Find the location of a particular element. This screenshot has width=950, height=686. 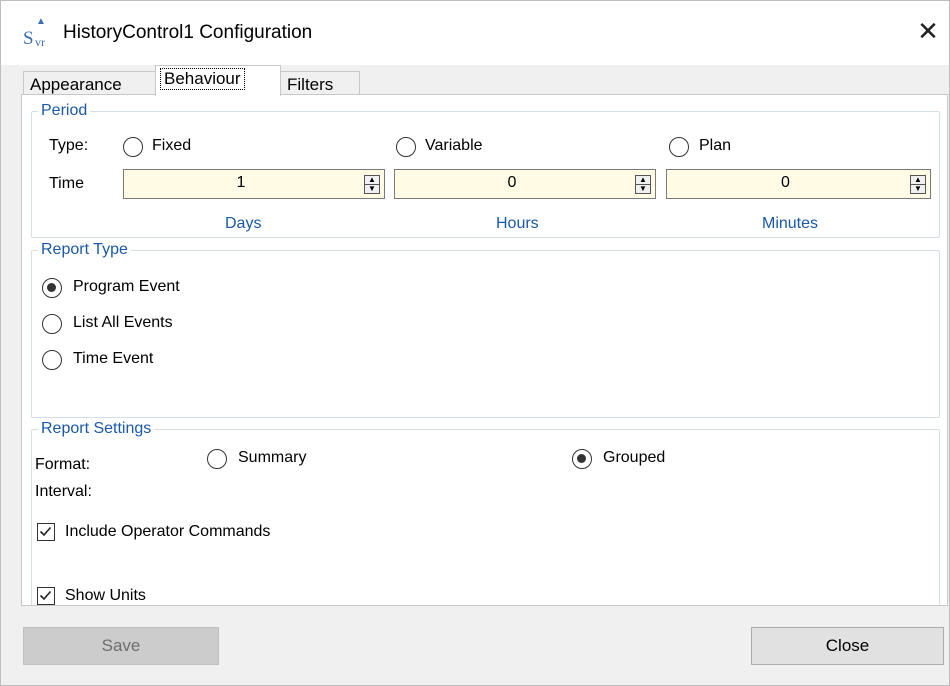

close-icon: ✕ is located at coordinates (928, 31).